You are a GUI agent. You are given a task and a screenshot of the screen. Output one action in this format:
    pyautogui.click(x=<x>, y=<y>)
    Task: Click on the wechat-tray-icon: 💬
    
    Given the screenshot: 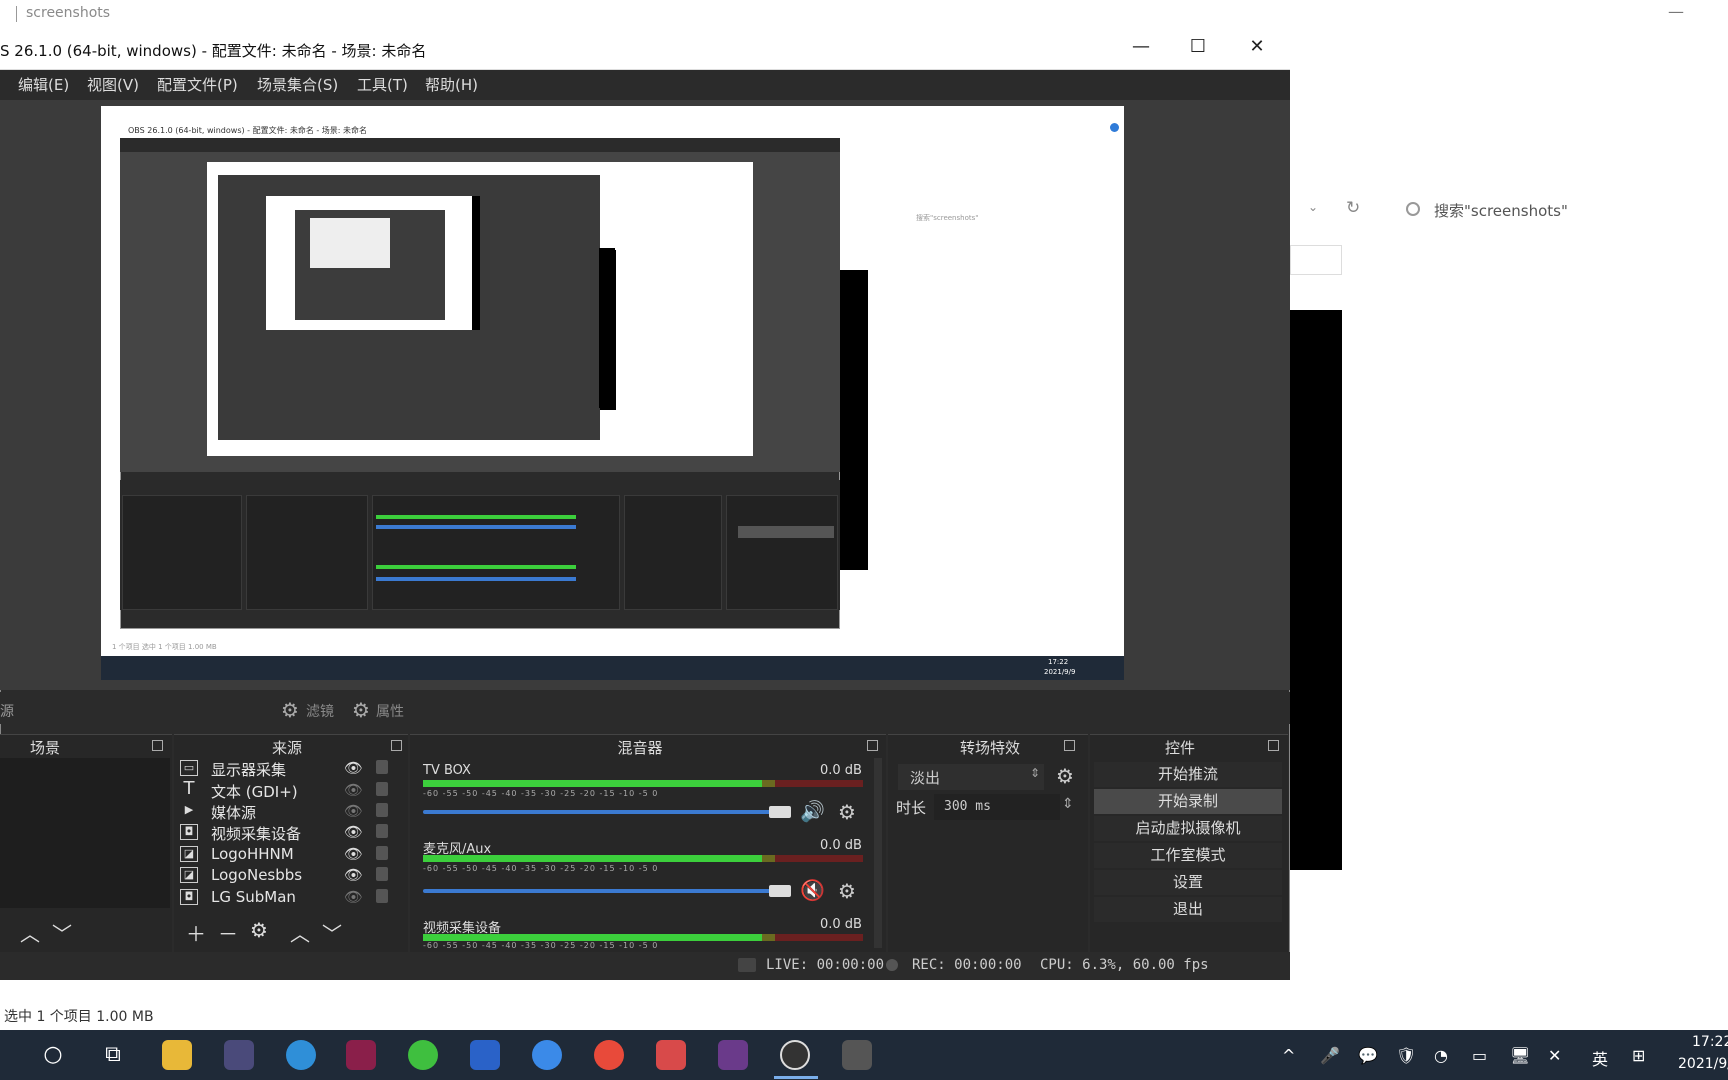 What is the action you would take?
    pyautogui.click(x=1368, y=1055)
    